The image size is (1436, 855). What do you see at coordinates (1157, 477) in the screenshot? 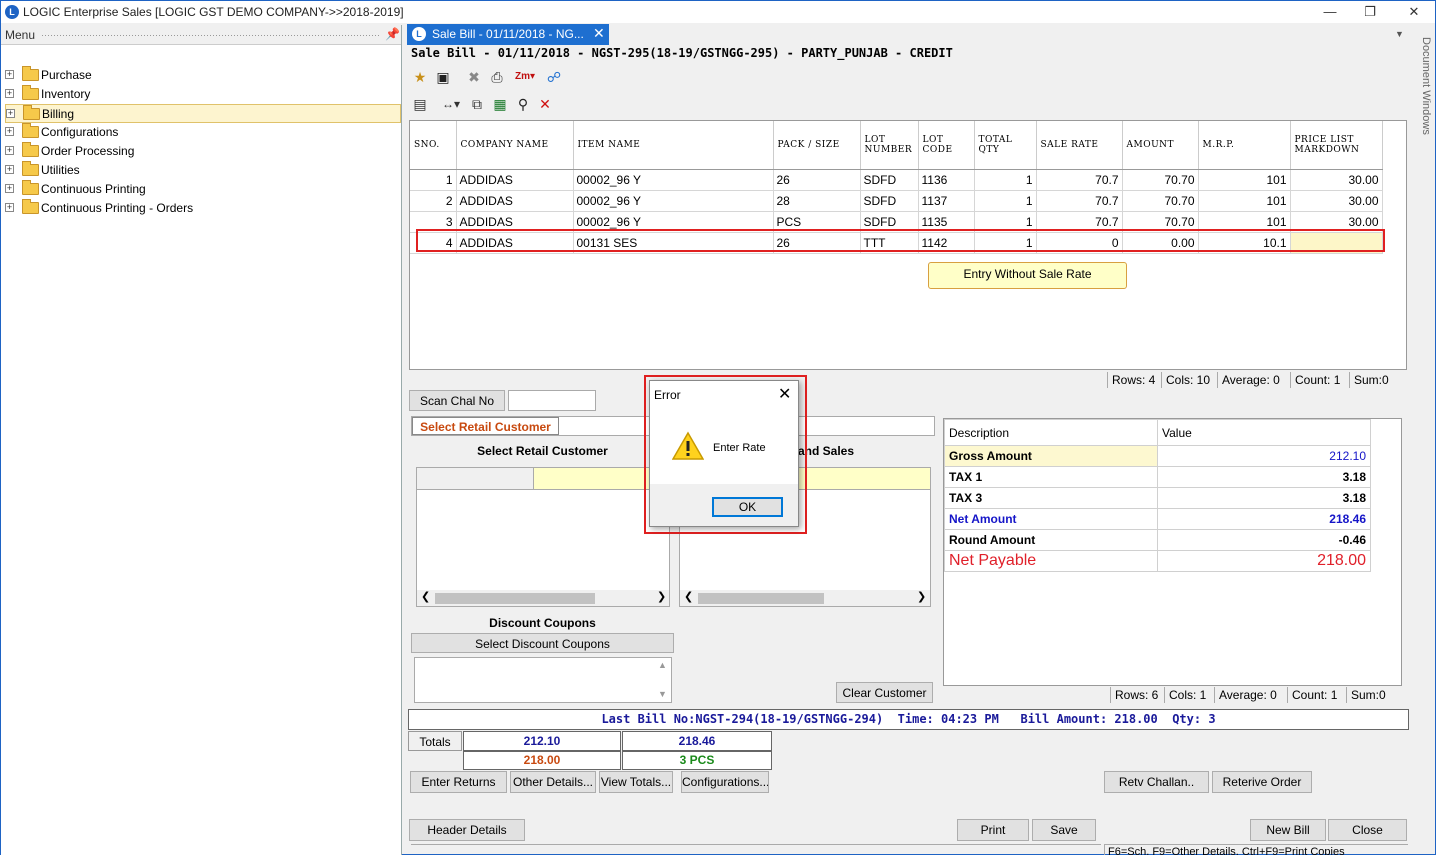
I see `summary-row: TAX 1 3.18` at bounding box center [1157, 477].